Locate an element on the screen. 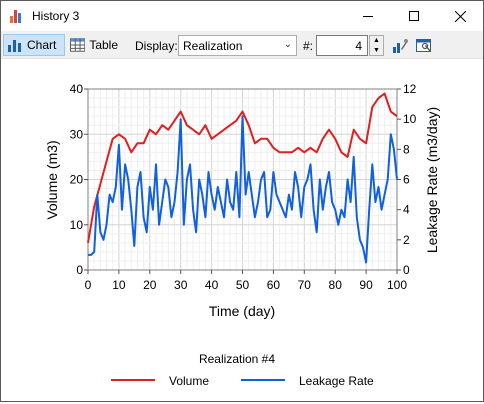 The width and height of the screenshot is (484, 404). minimize-icon is located at coordinates (368, 16).